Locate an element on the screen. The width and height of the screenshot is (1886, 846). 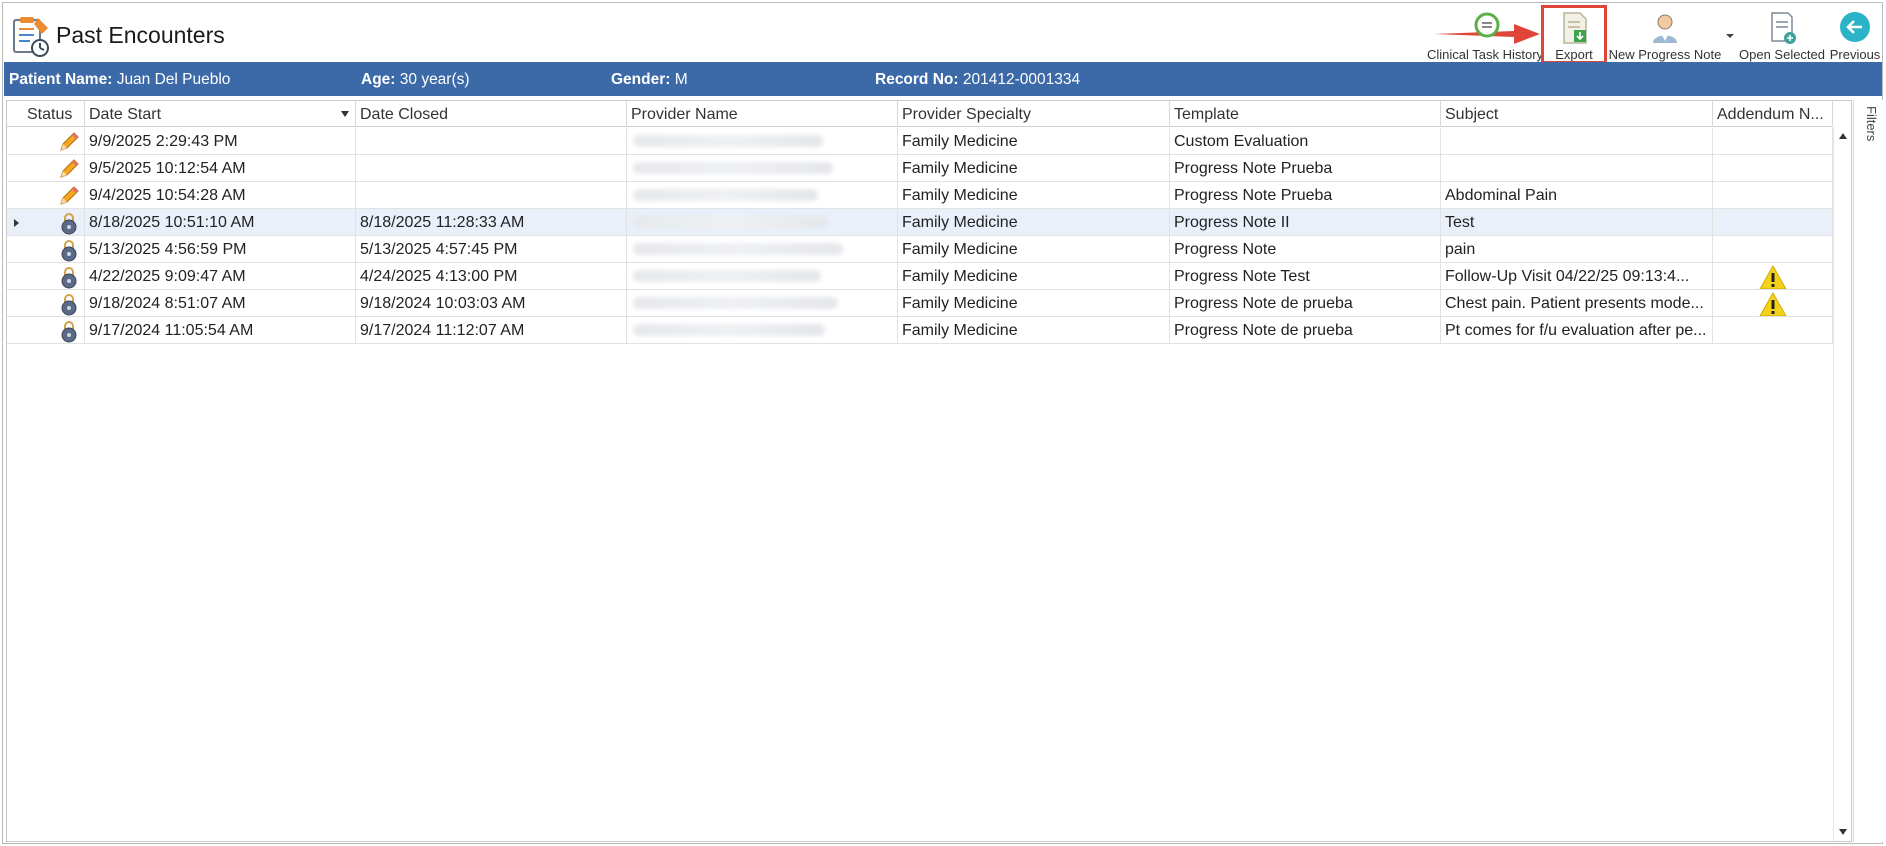
patient-name-field: Patient Name: Juan Del Pueblo is located at coordinates (119, 80).